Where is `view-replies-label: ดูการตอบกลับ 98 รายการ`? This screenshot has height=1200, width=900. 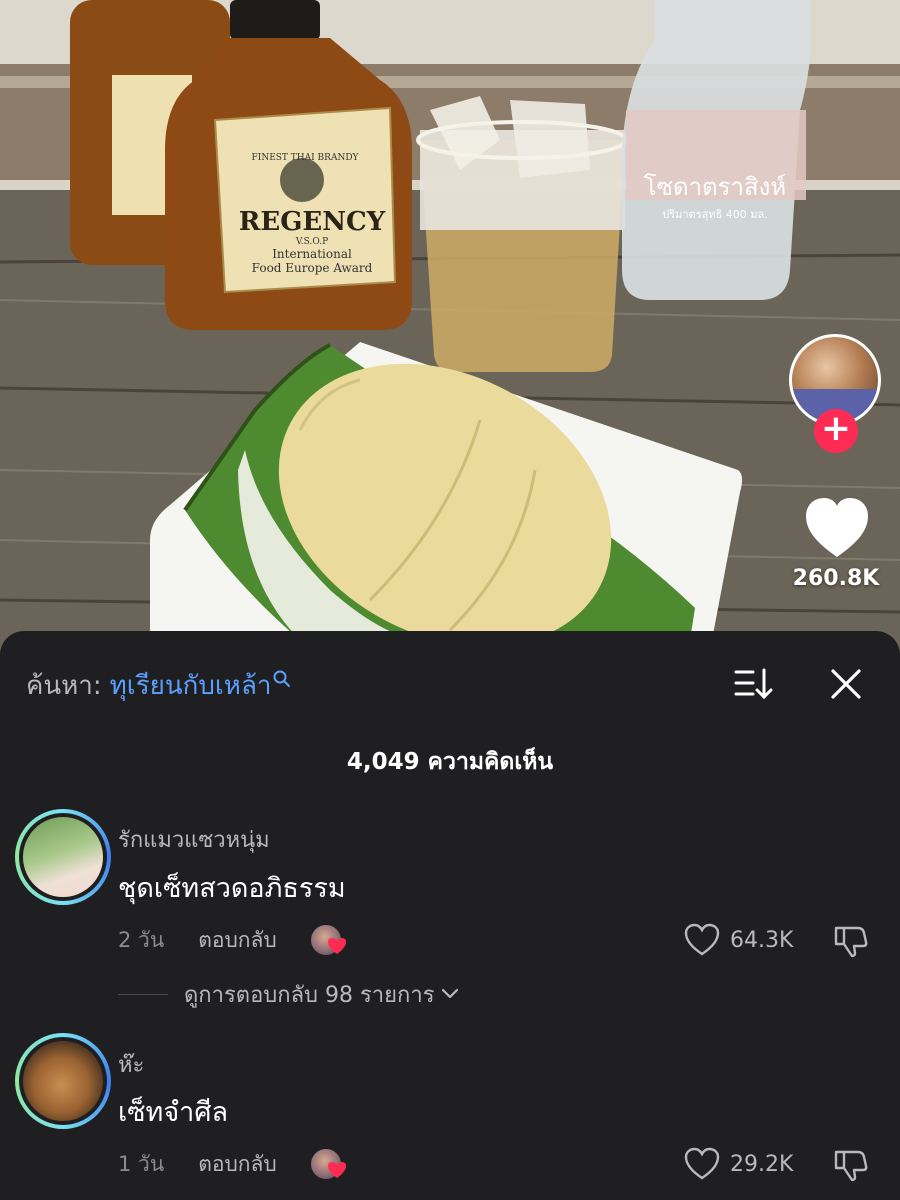
view-replies-label: ดูการตอบกลับ 98 รายการ is located at coordinates (309, 995).